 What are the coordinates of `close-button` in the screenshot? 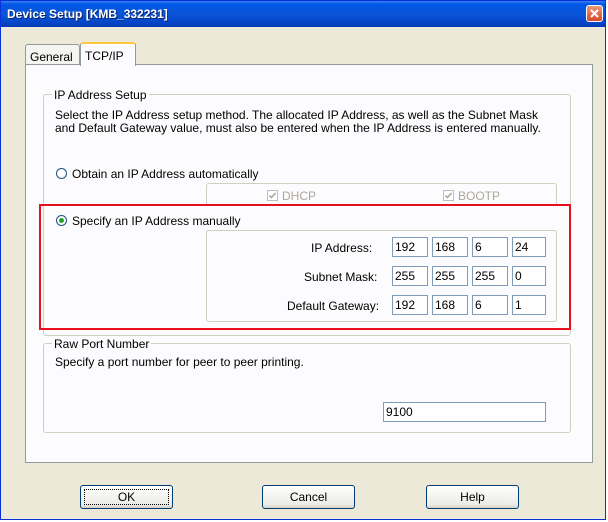 It's located at (594, 13).